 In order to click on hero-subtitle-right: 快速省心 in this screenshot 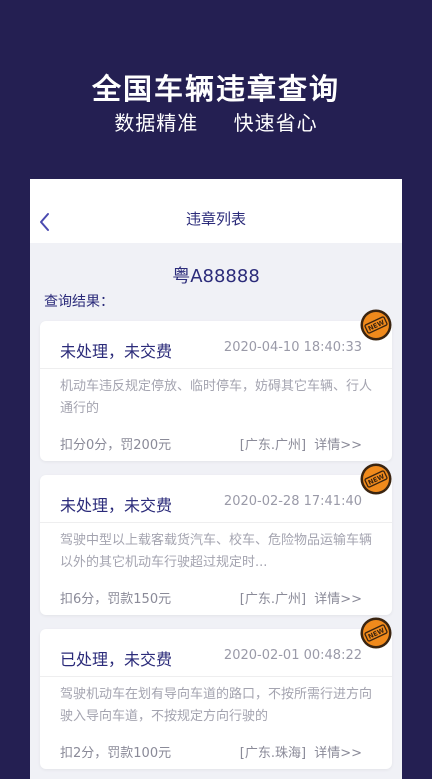, I will do `click(275, 123)`.